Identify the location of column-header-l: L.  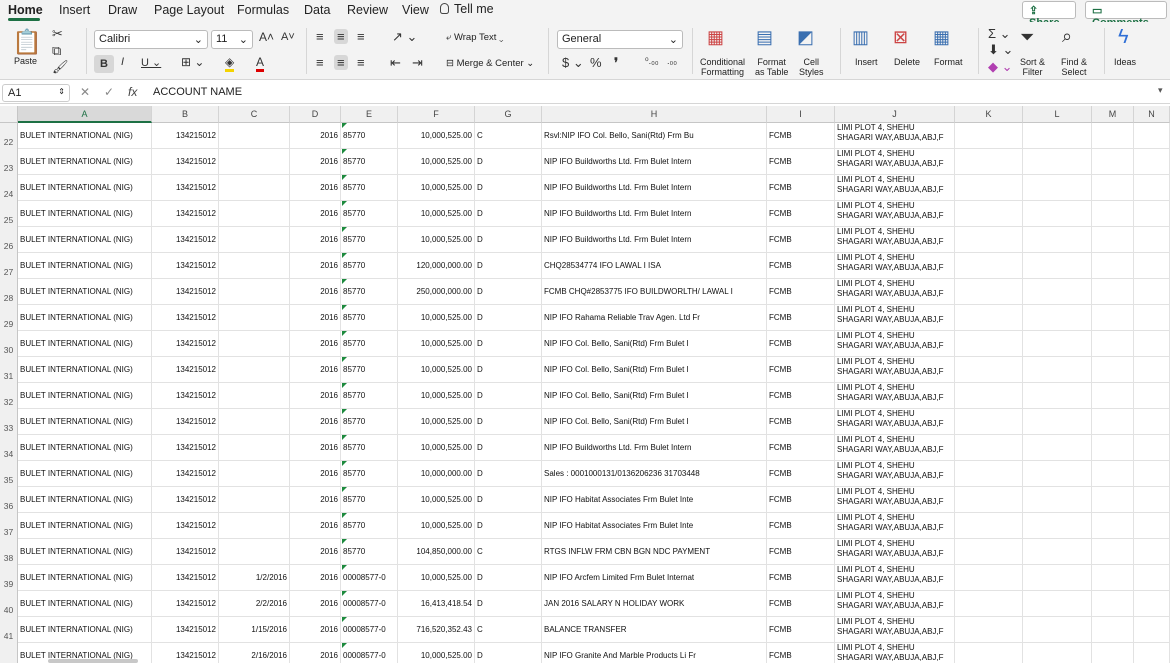
(1057, 114).